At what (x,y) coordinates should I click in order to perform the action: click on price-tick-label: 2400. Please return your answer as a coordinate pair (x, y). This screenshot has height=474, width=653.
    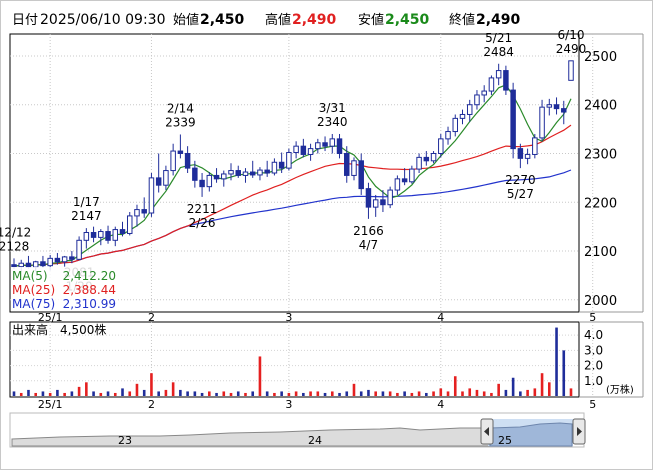
    Looking at the image, I should click on (600, 106).